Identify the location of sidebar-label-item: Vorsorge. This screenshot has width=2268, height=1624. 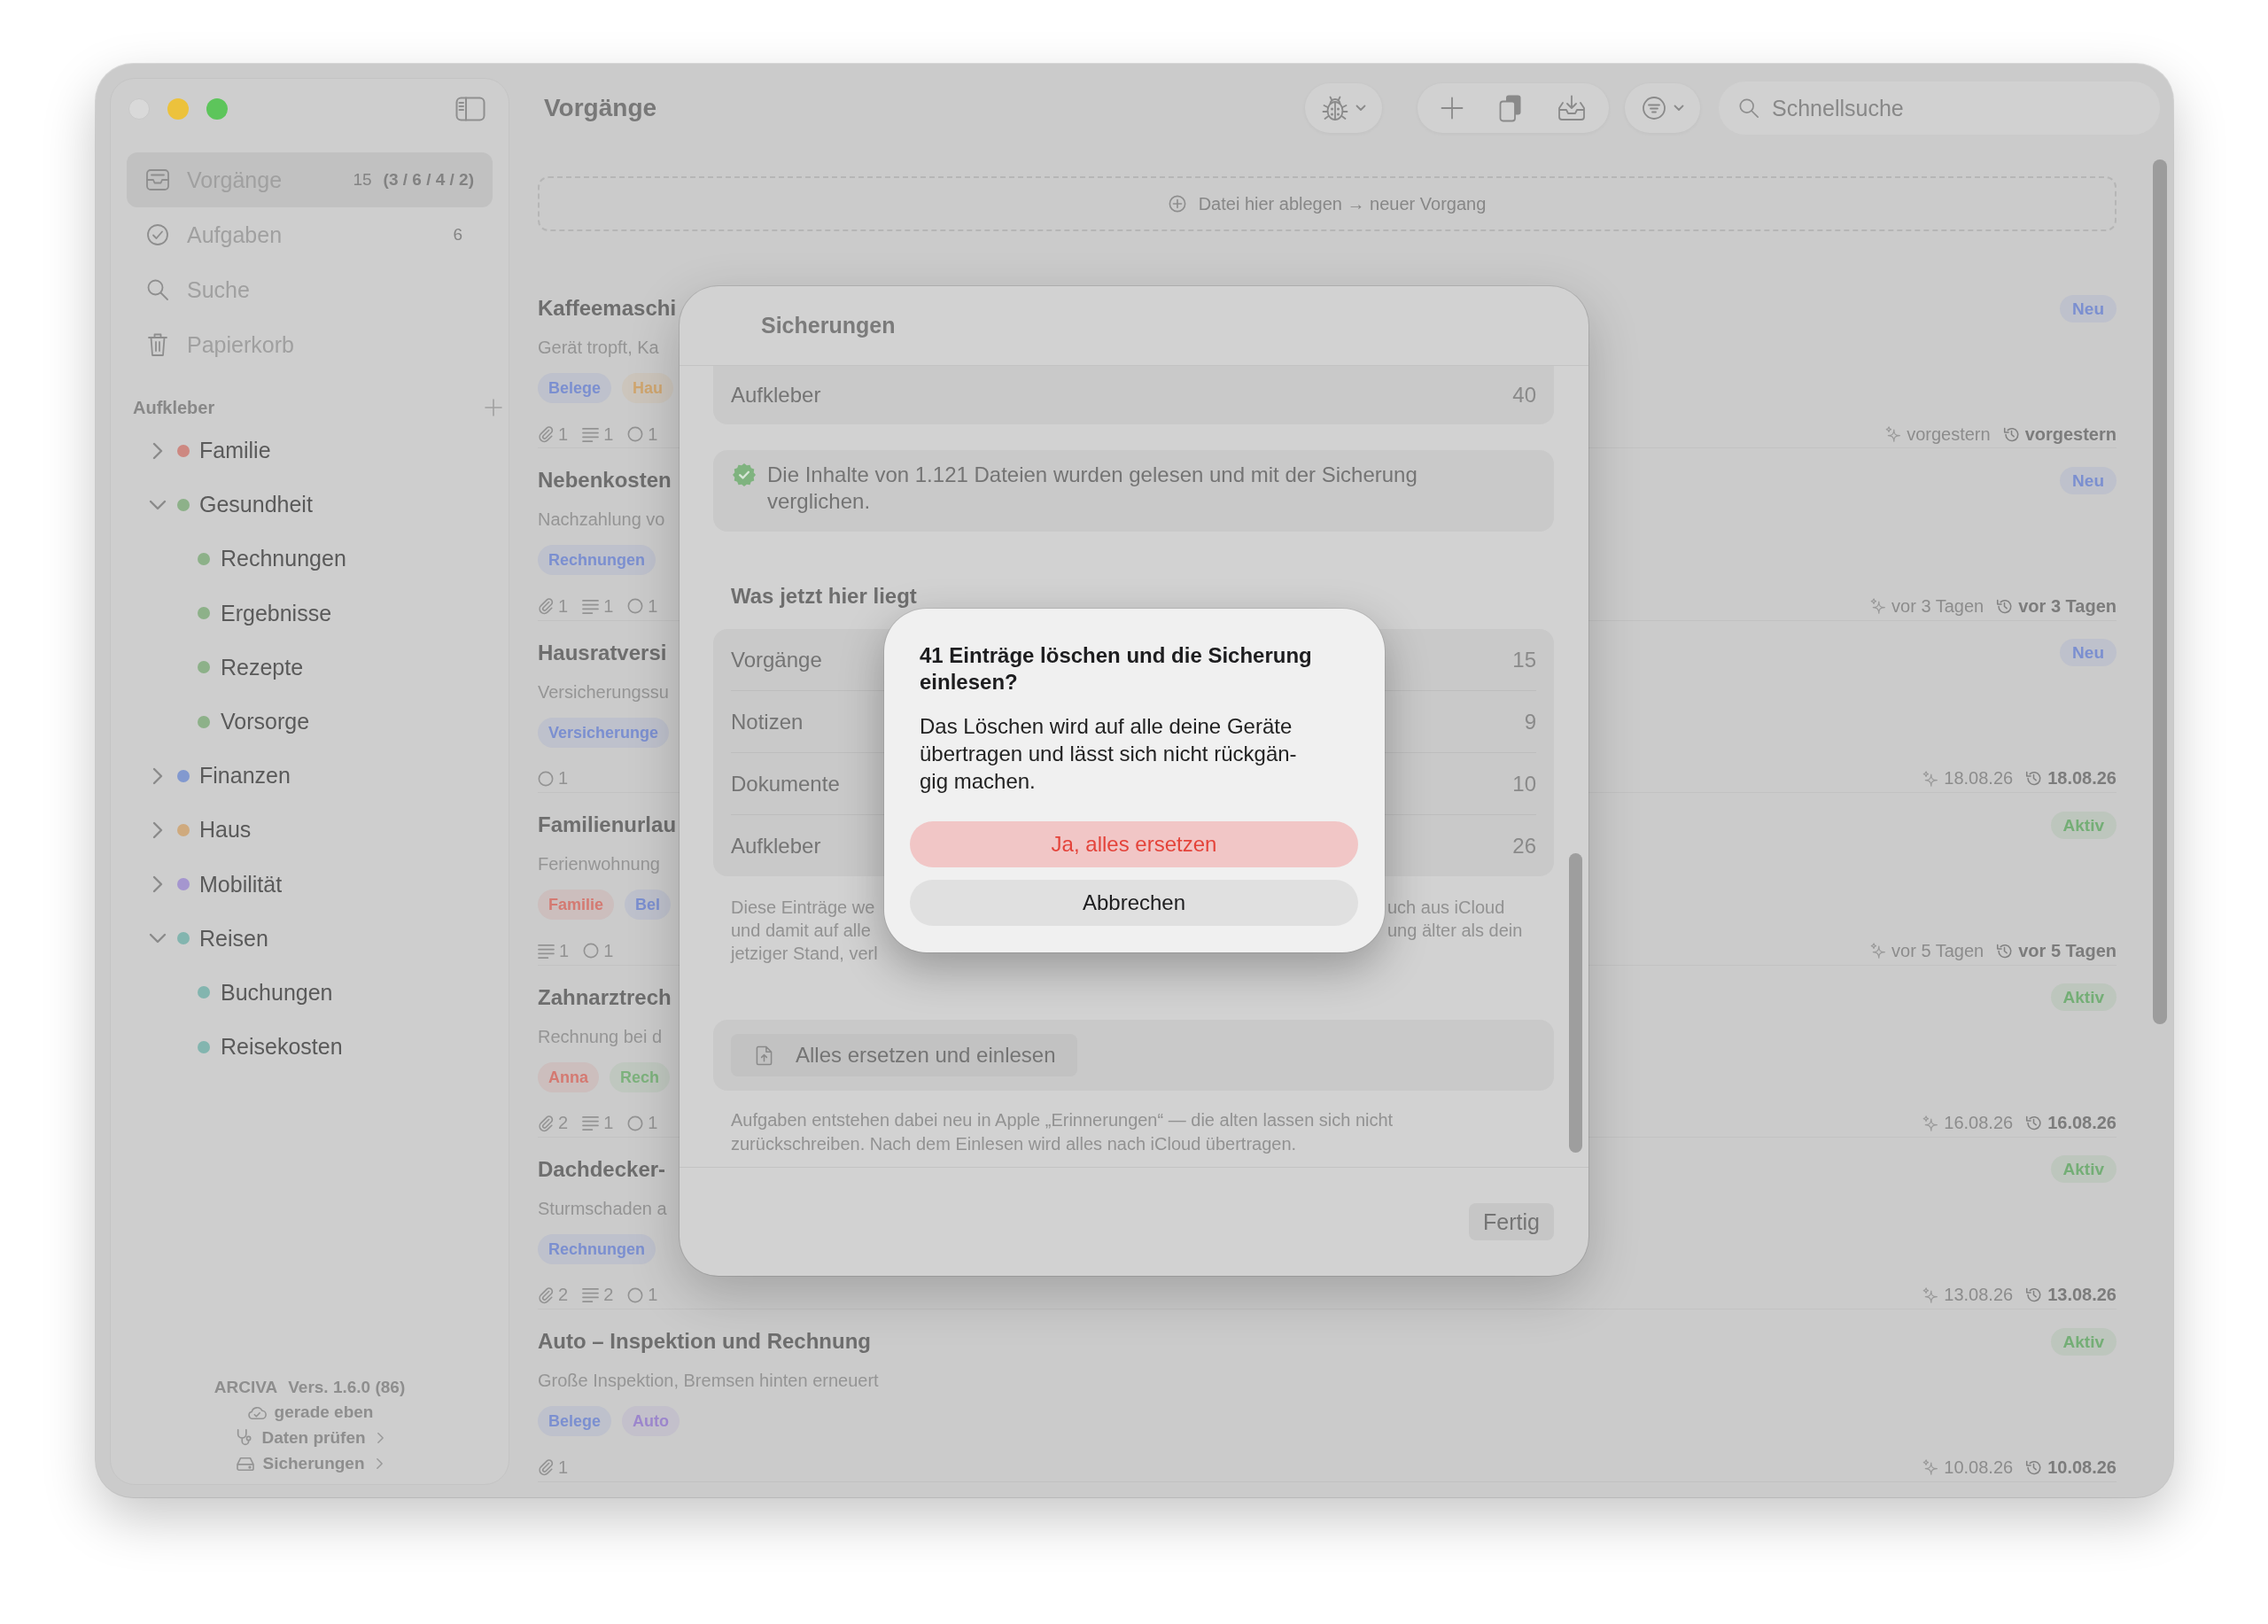
(310, 722).